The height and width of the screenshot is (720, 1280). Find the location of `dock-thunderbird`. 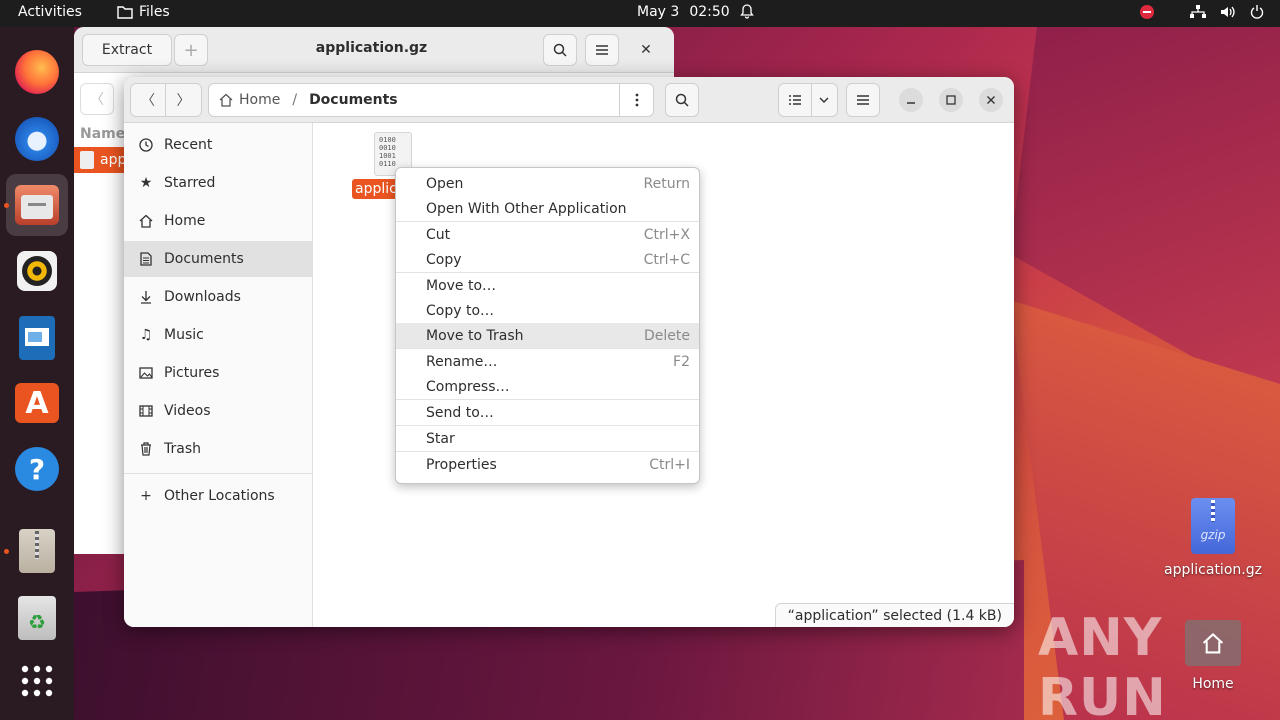

dock-thunderbird is located at coordinates (37, 139).